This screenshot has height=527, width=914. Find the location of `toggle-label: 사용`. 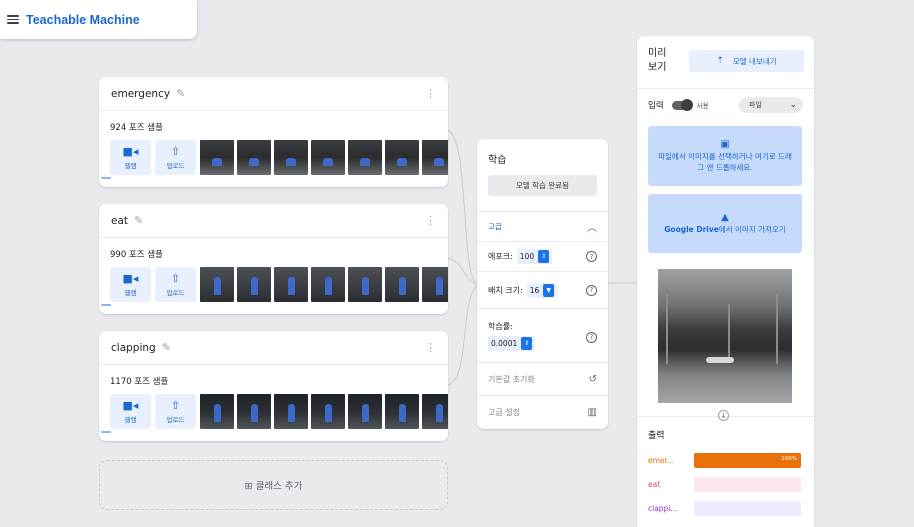

toggle-label: 사용 is located at coordinates (702, 106).